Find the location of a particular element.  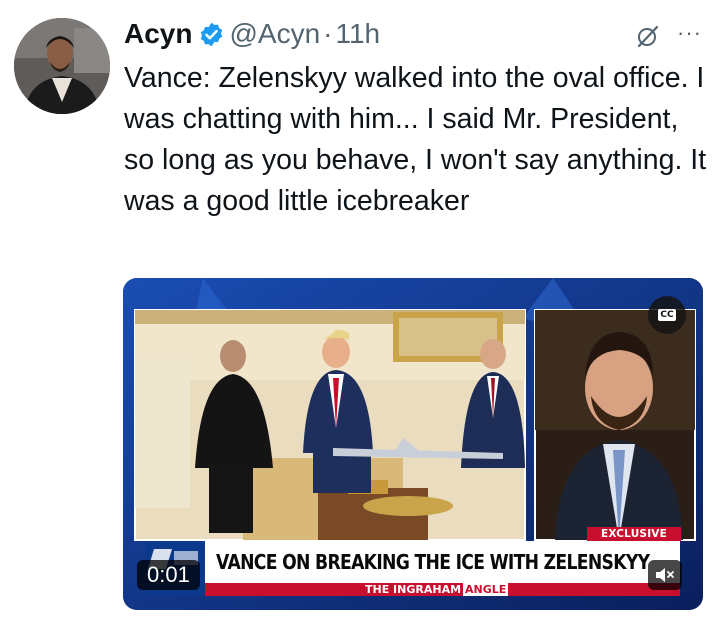

tweet-header: Acyn @Acyn · 11h is located at coordinates (252, 34).